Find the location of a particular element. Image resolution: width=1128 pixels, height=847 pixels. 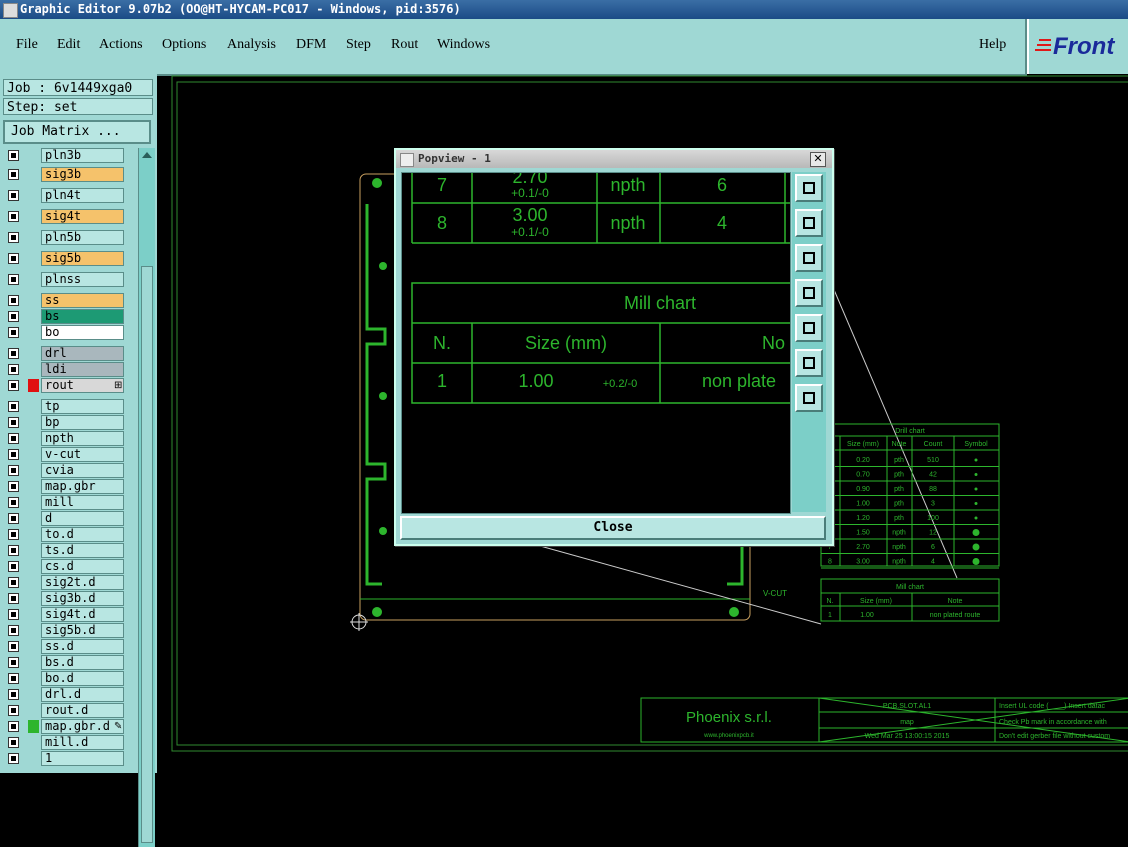

pan-right-icon is located at coordinates (809, 328).